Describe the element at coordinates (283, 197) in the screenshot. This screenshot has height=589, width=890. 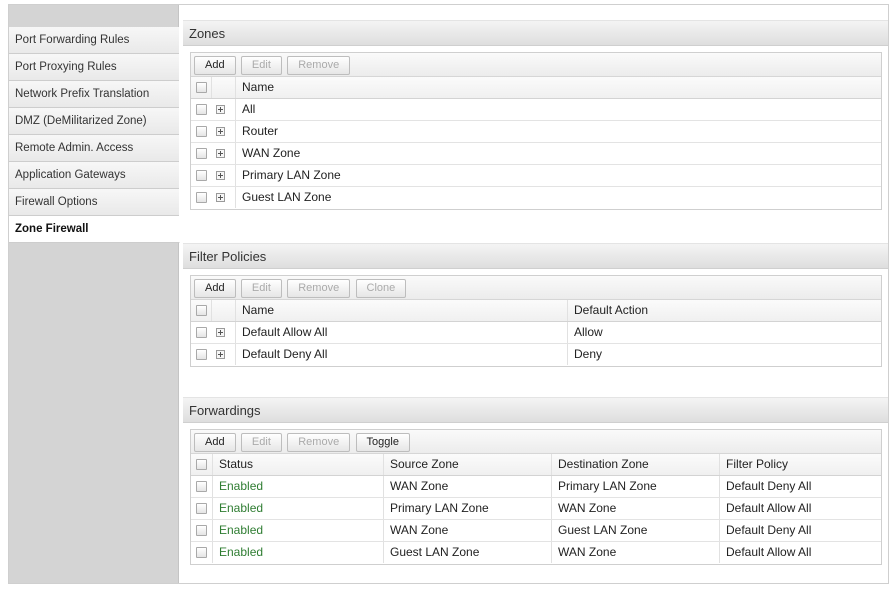
I see `zone-name: Guest LAN Zone` at that location.